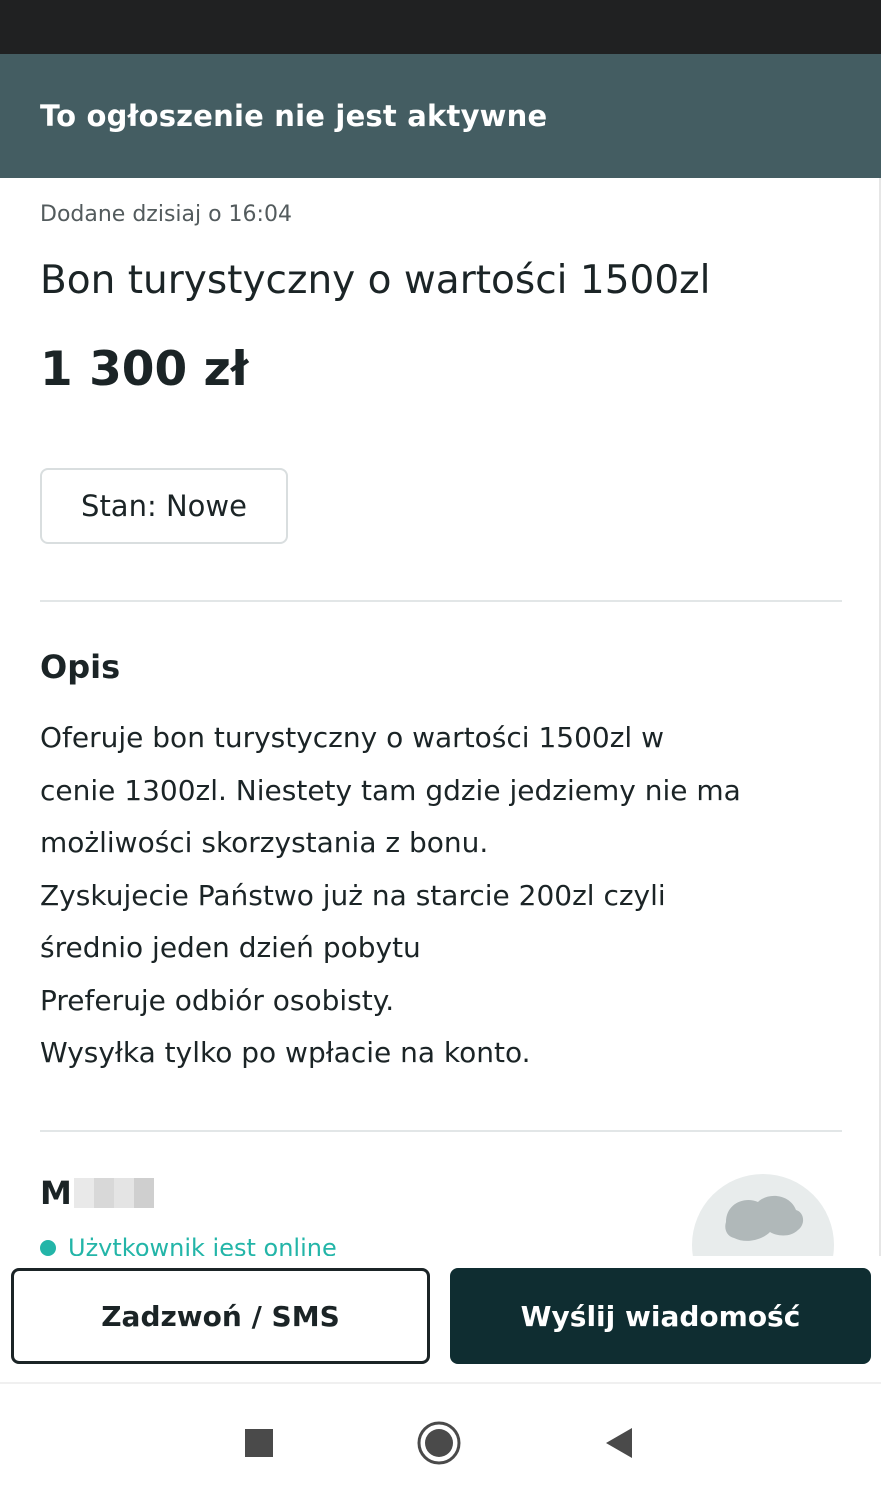  I want to click on circle-home-icon, so click(439, 1443).